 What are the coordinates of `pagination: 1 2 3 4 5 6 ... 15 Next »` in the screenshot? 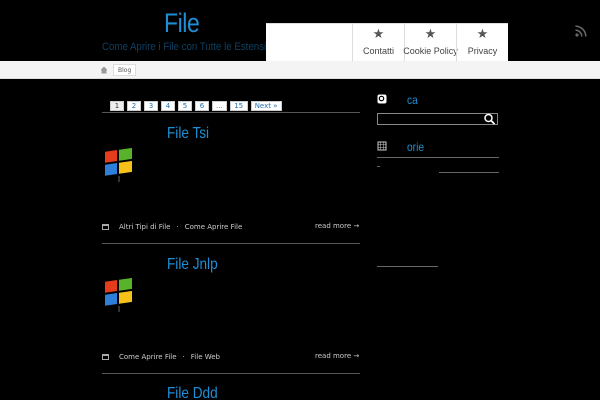 It's located at (196, 106).